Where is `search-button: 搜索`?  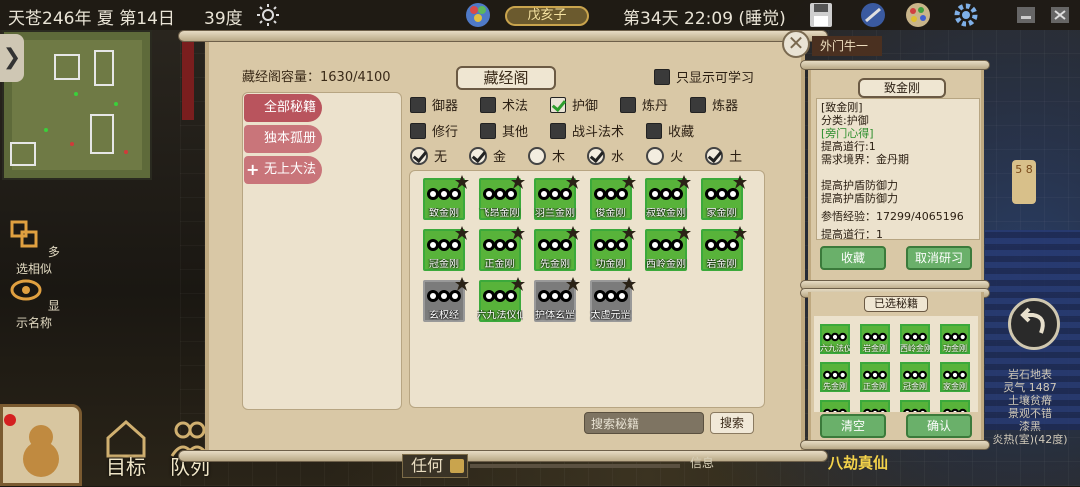
search-button: 搜索 is located at coordinates (732, 423).